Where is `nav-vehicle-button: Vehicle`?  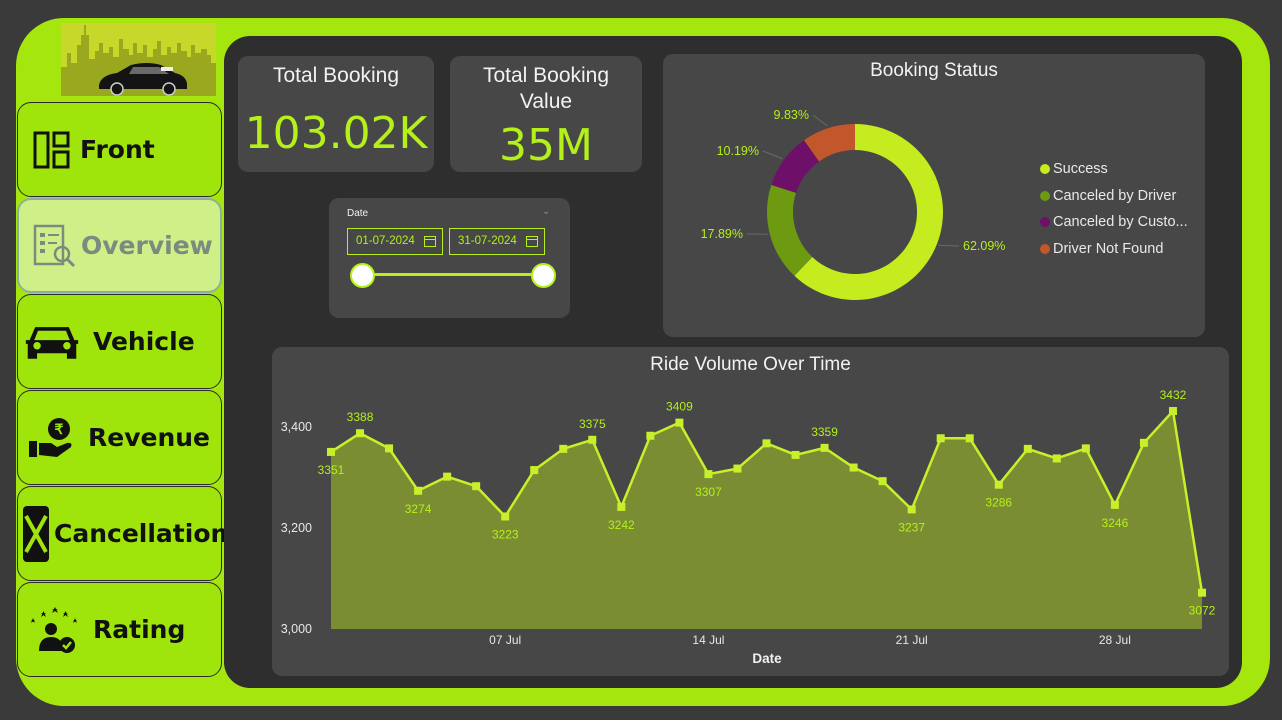 nav-vehicle-button: Vehicle is located at coordinates (119, 341).